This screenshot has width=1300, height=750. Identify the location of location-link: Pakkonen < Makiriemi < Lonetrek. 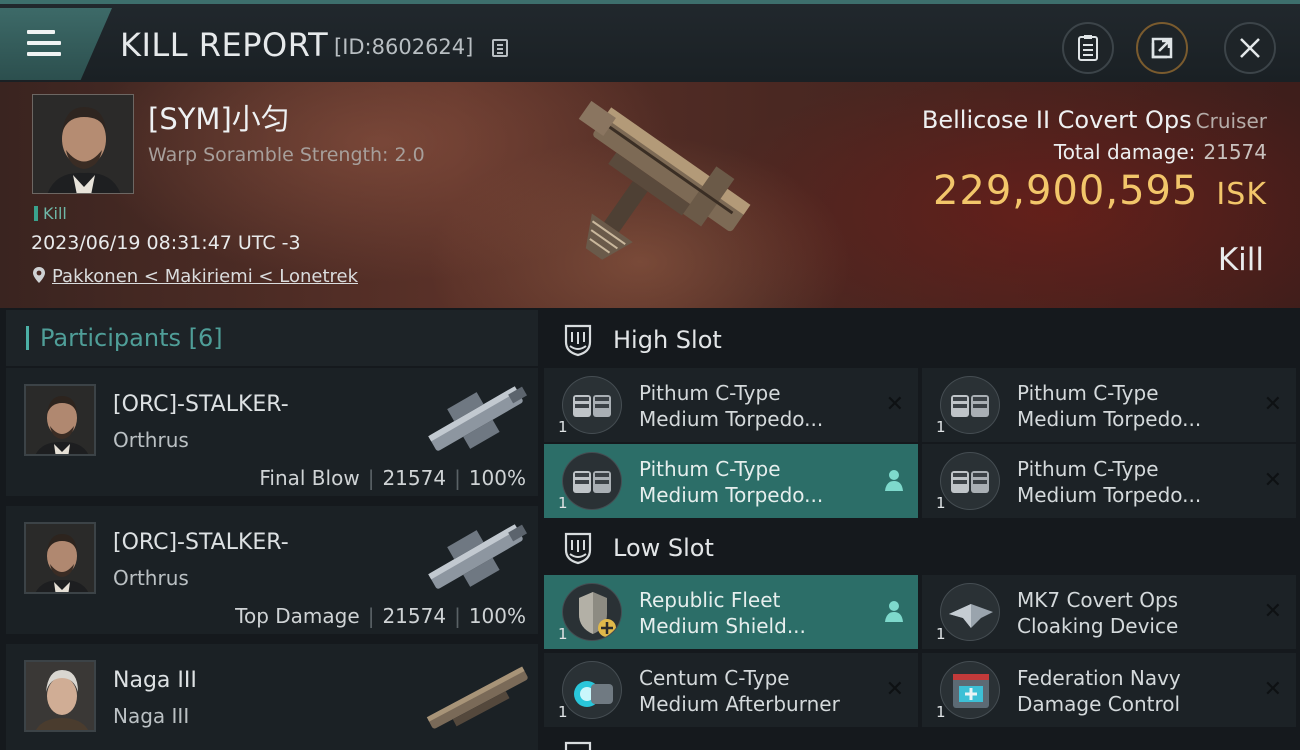
(205, 276).